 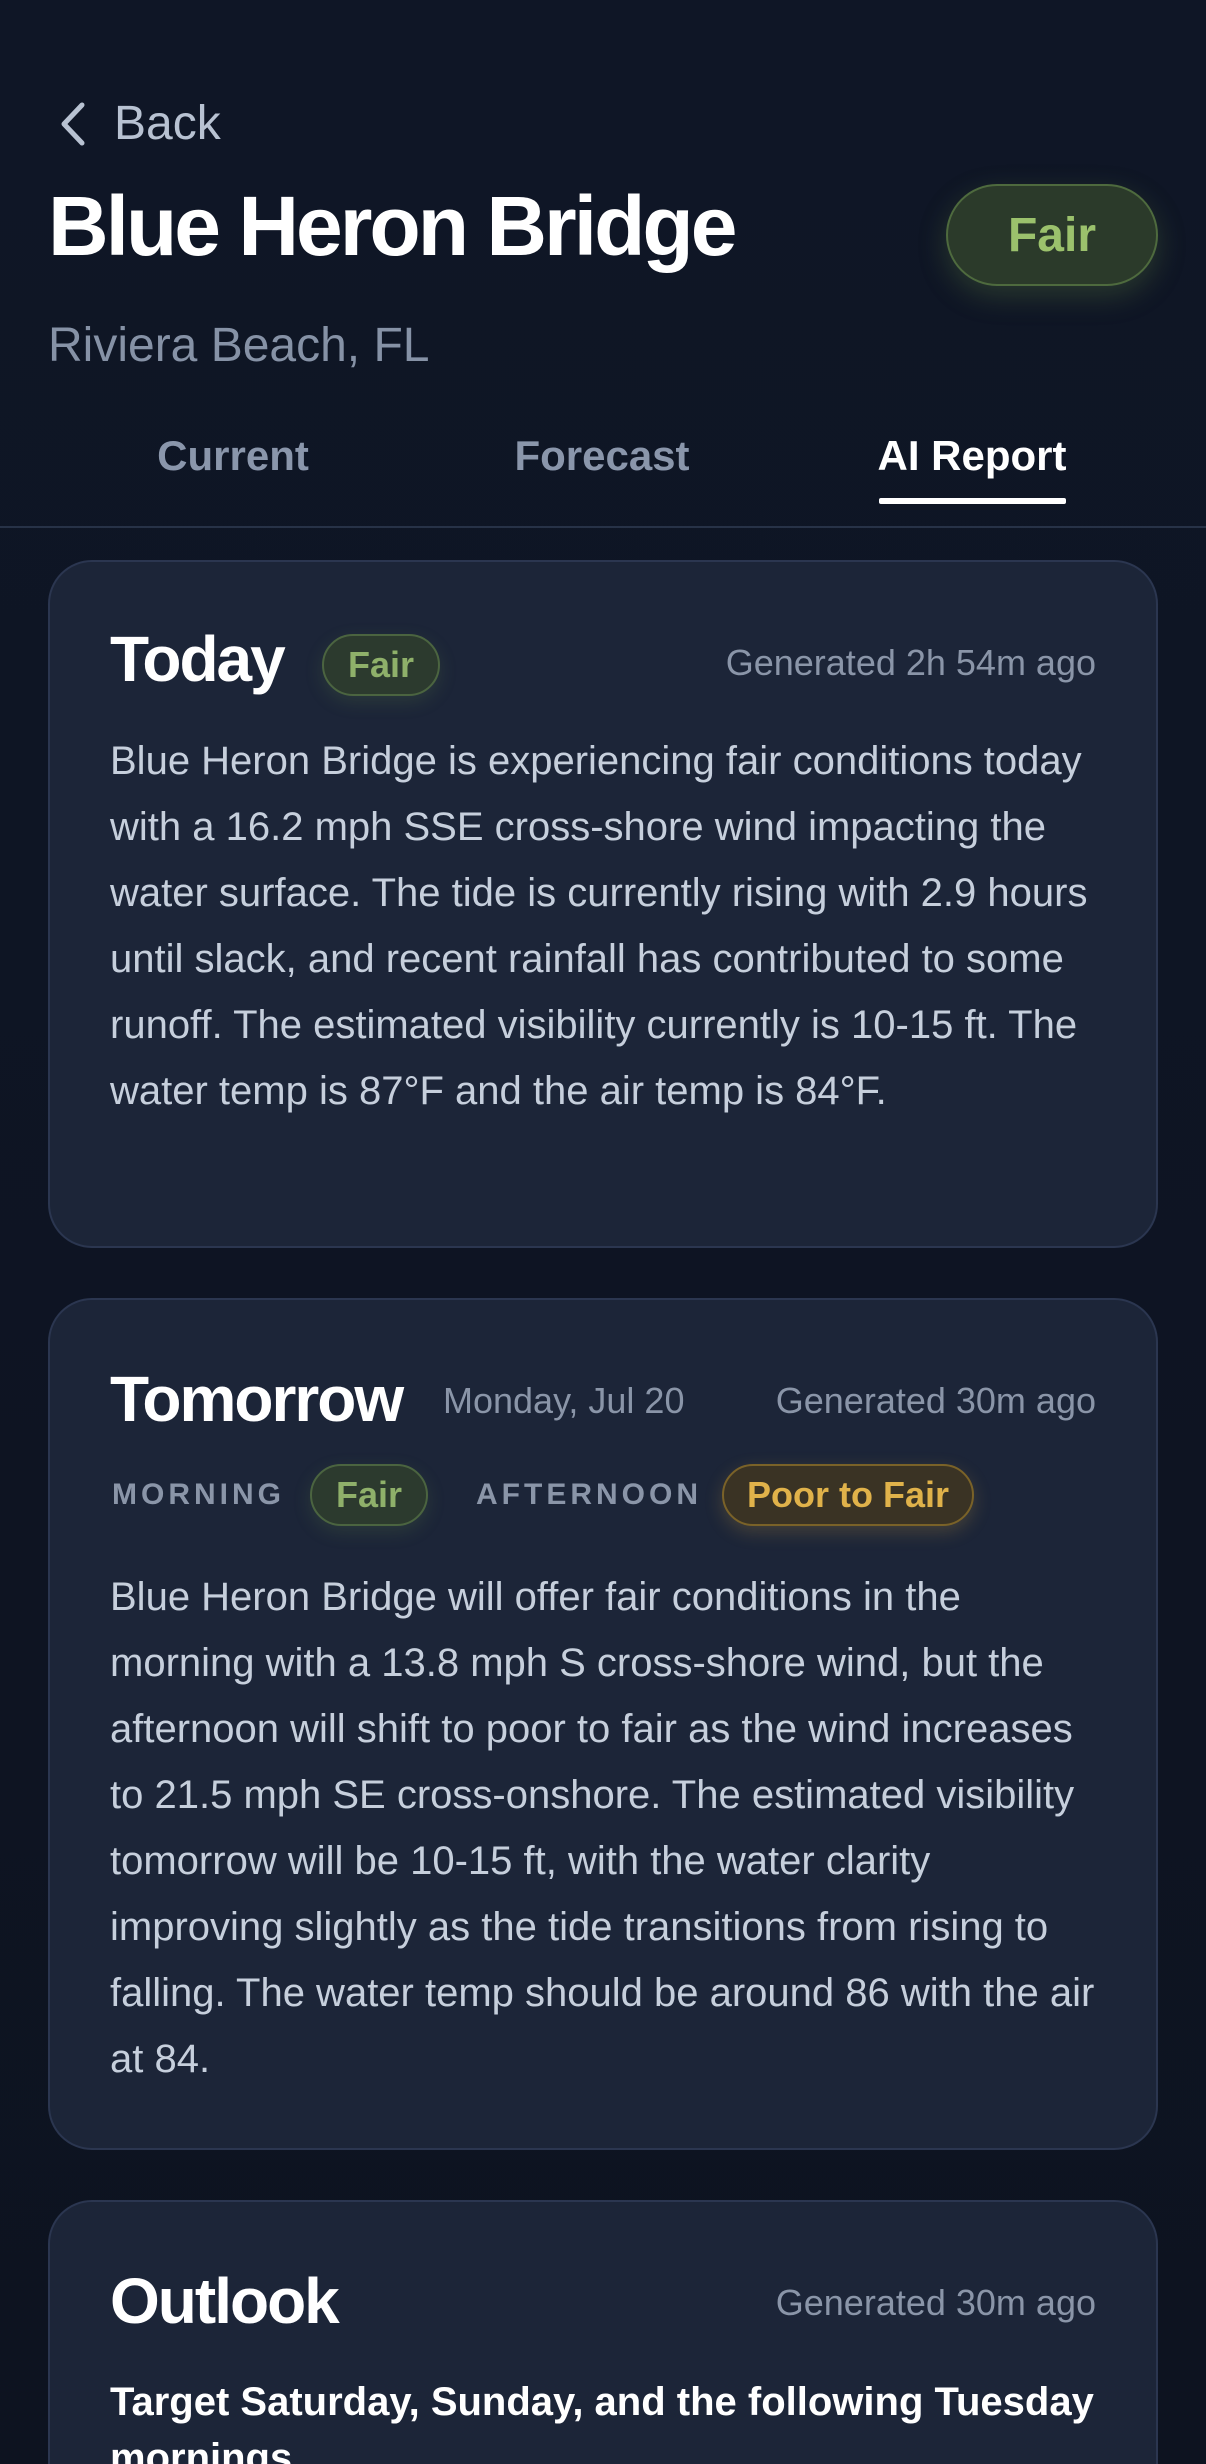 What do you see at coordinates (935, 1400) in the screenshot?
I see `tomorrow-generated: Generated 30m ago` at bounding box center [935, 1400].